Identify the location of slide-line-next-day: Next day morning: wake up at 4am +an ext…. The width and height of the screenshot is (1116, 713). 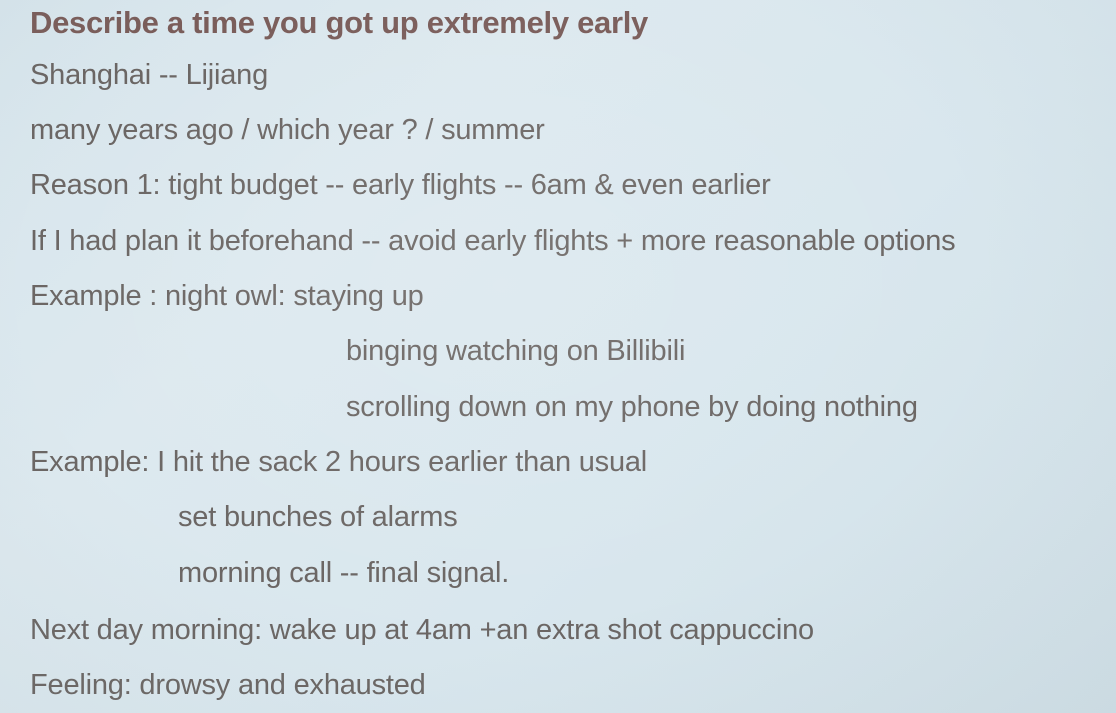
(422, 630).